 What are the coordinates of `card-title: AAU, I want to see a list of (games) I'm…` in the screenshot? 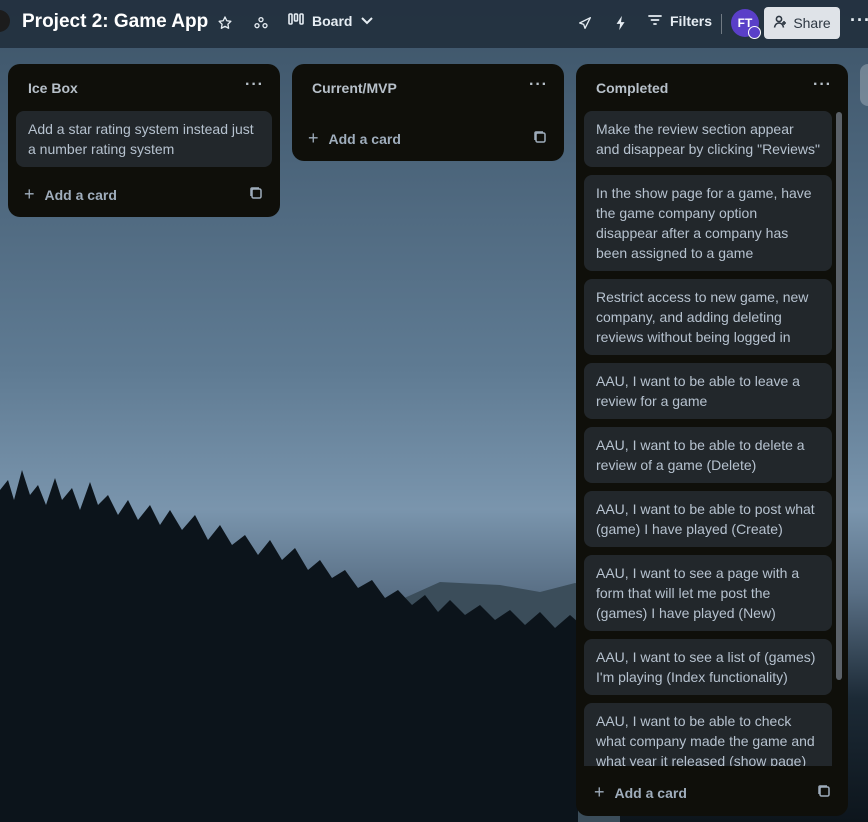 It's located at (706, 667).